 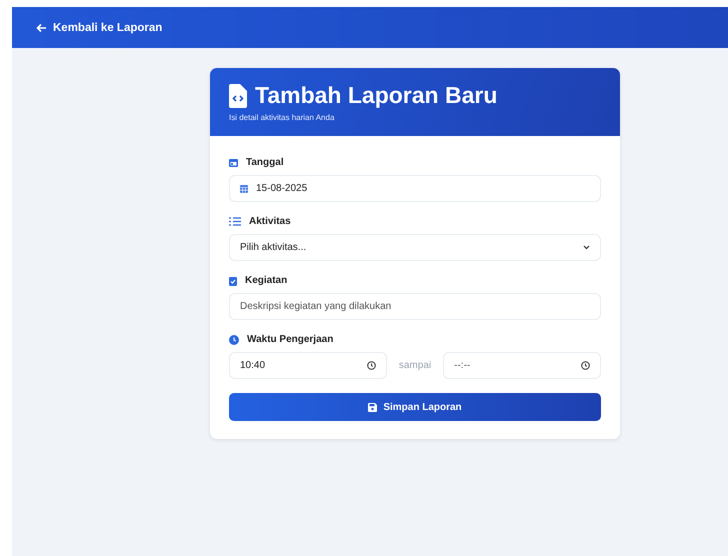 What do you see at coordinates (238, 96) in the screenshot?
I see `code-file-icon` at bounding box center [238, 96].